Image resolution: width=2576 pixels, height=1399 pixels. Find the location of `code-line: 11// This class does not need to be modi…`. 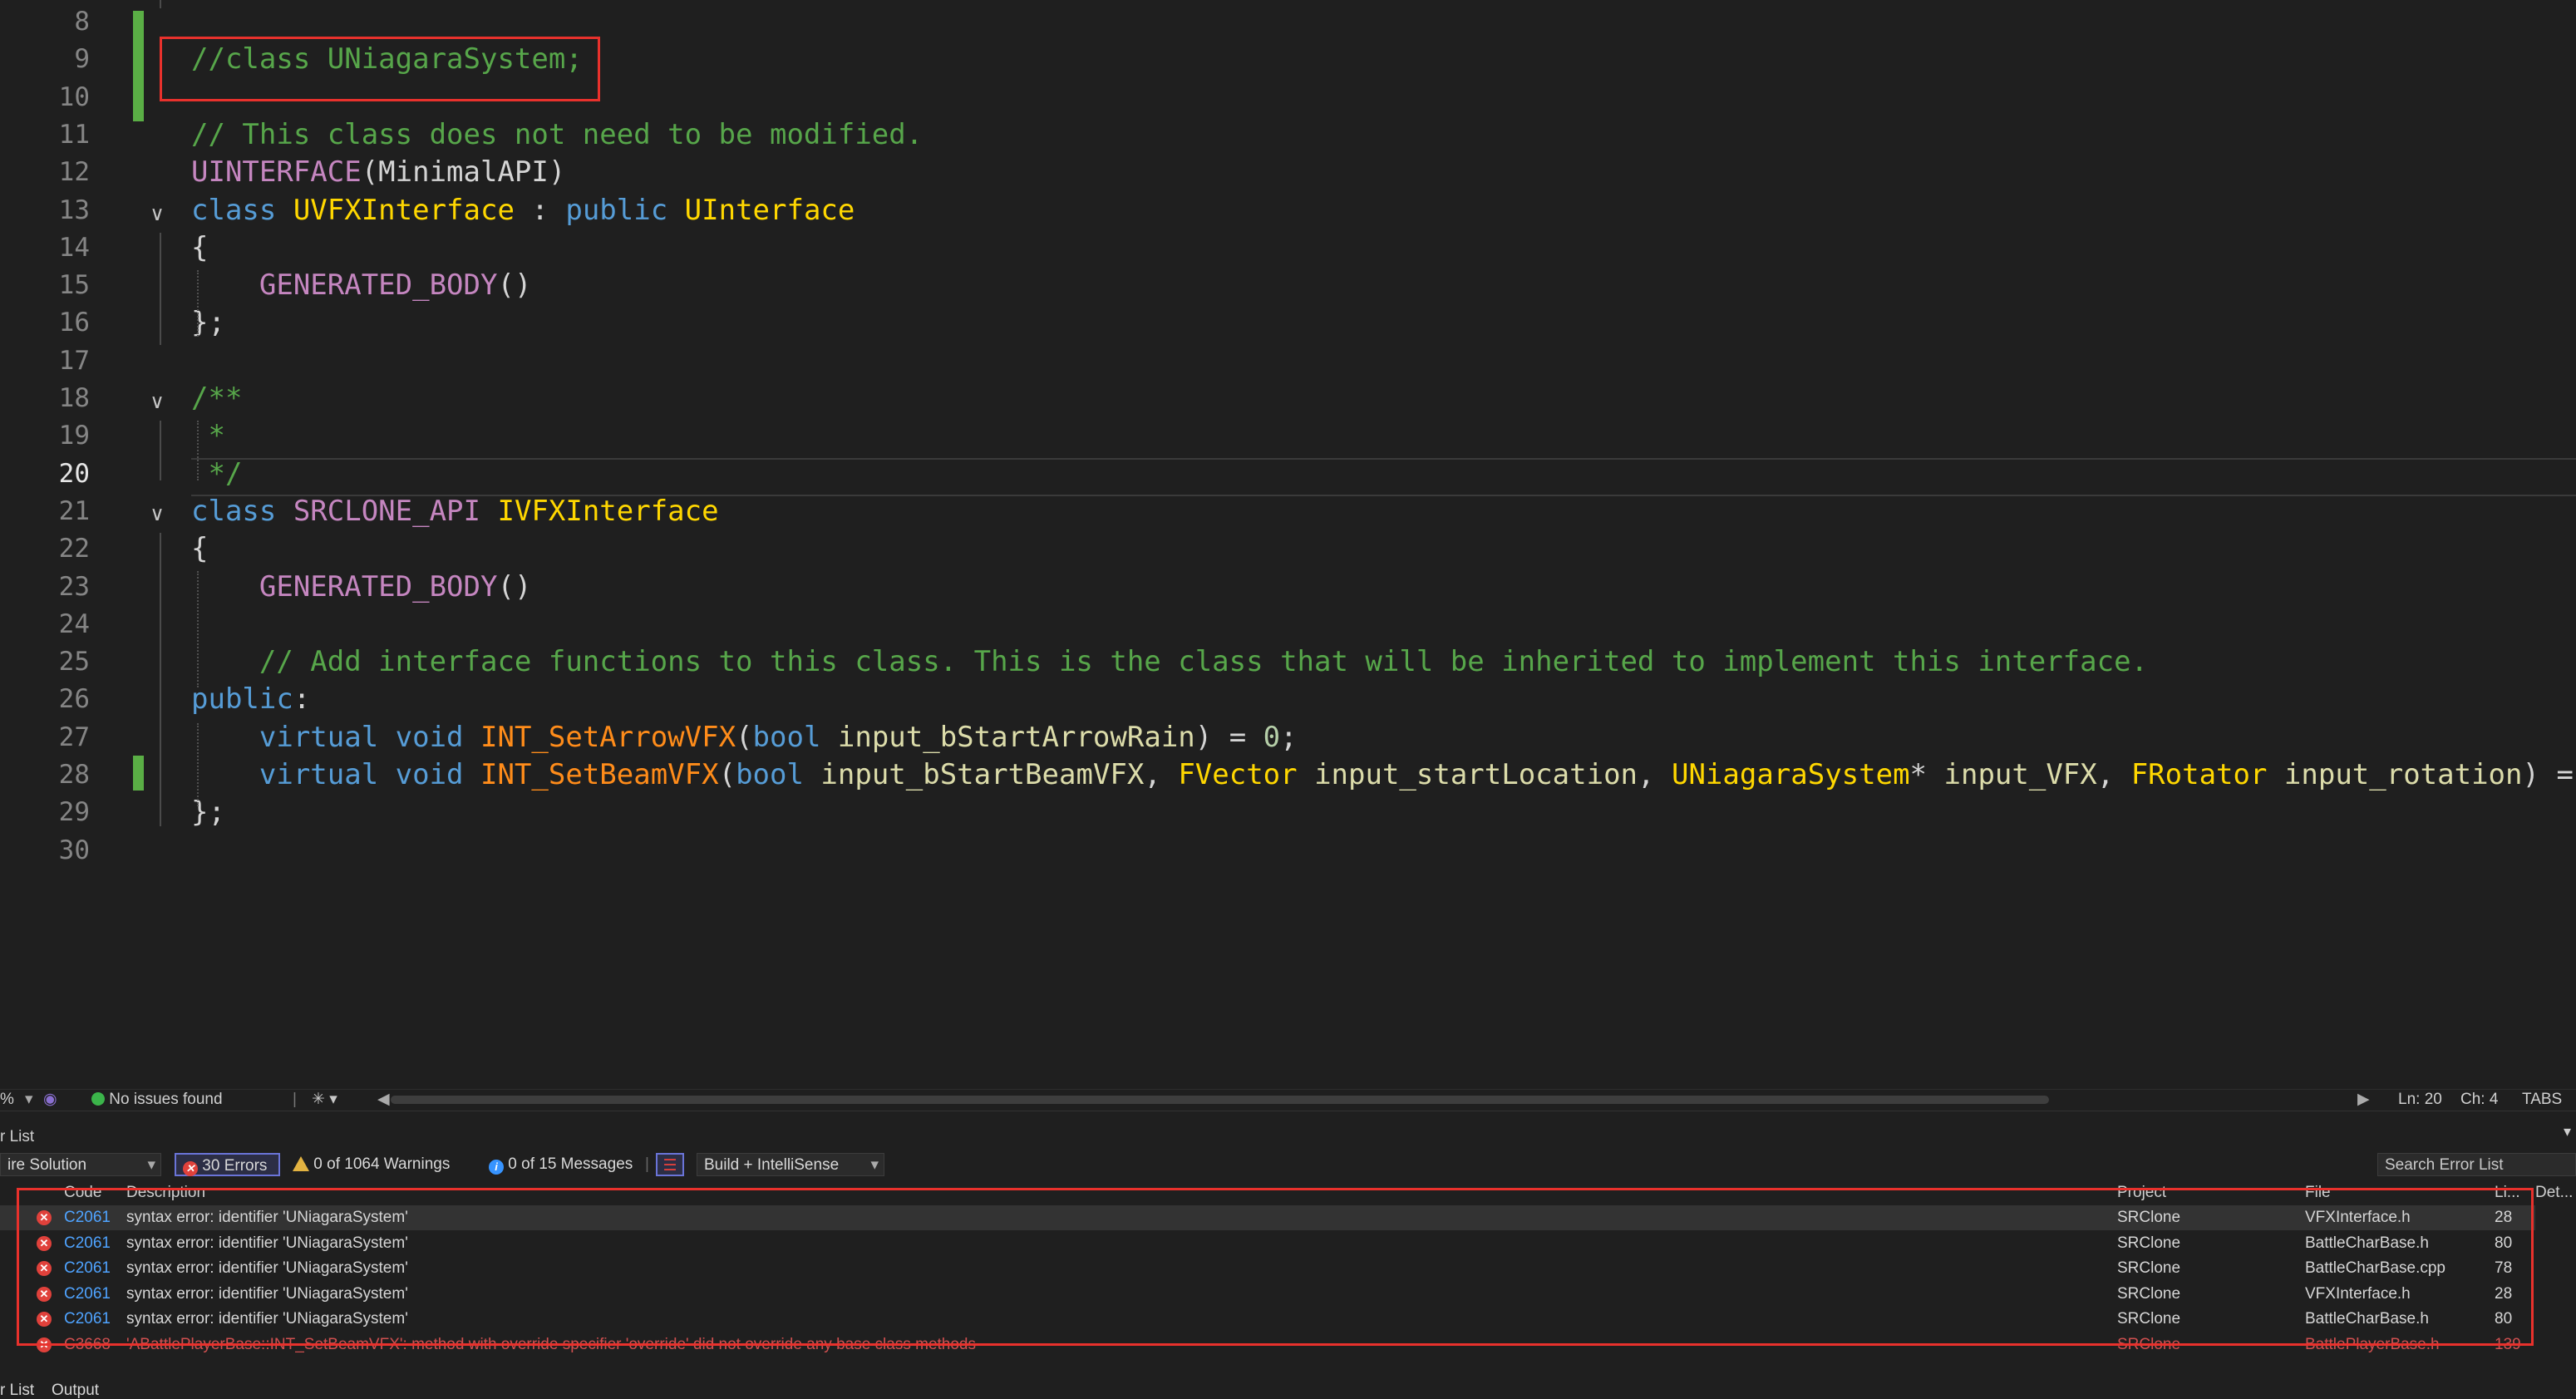

code-line: 11// This class does not need to be modi… is located at coordinates (1288, 134).